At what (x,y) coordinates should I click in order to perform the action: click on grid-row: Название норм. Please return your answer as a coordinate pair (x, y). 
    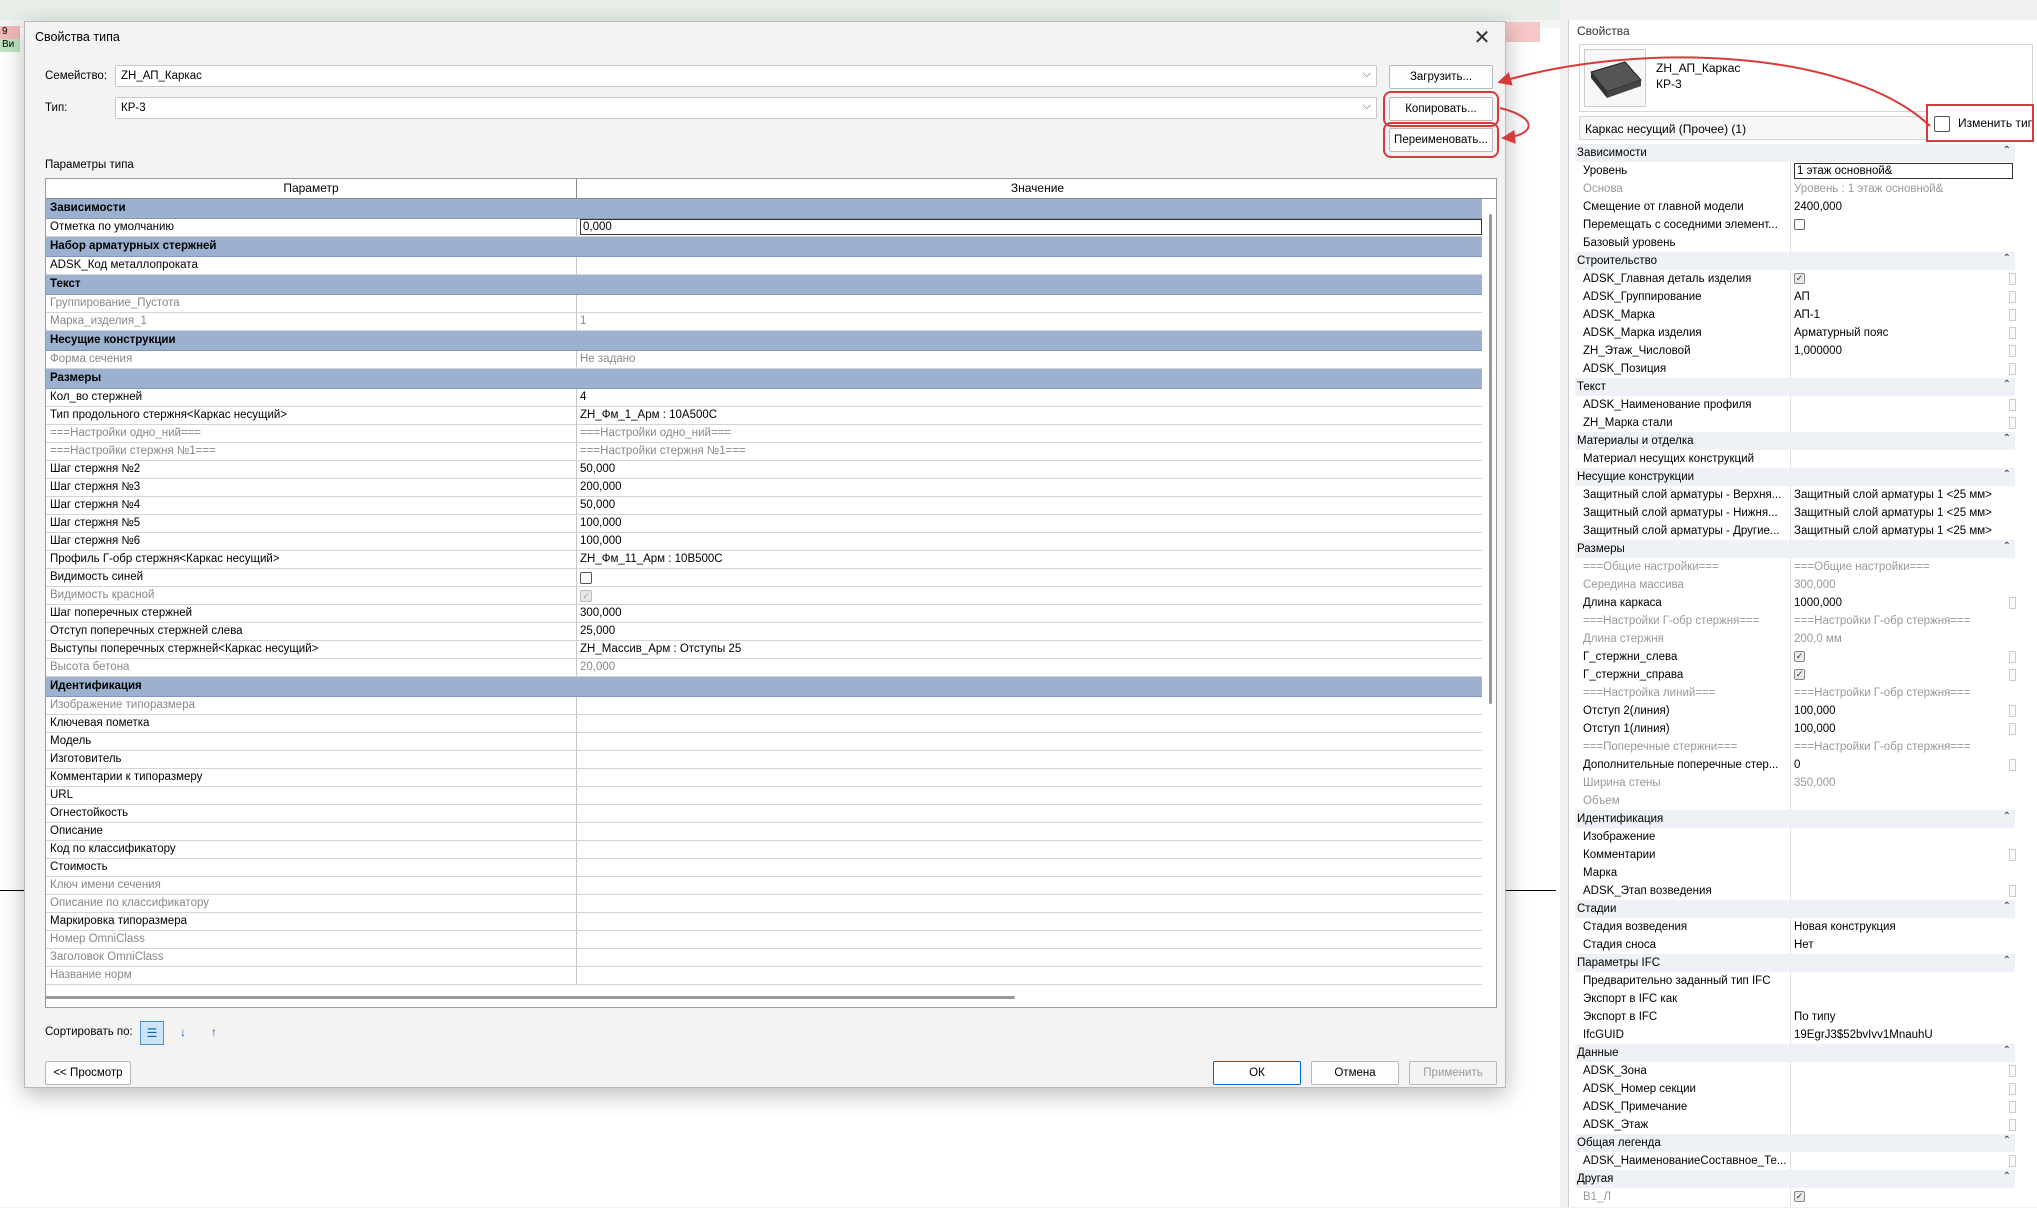
    Looking at the image, I should click on (764, 976).